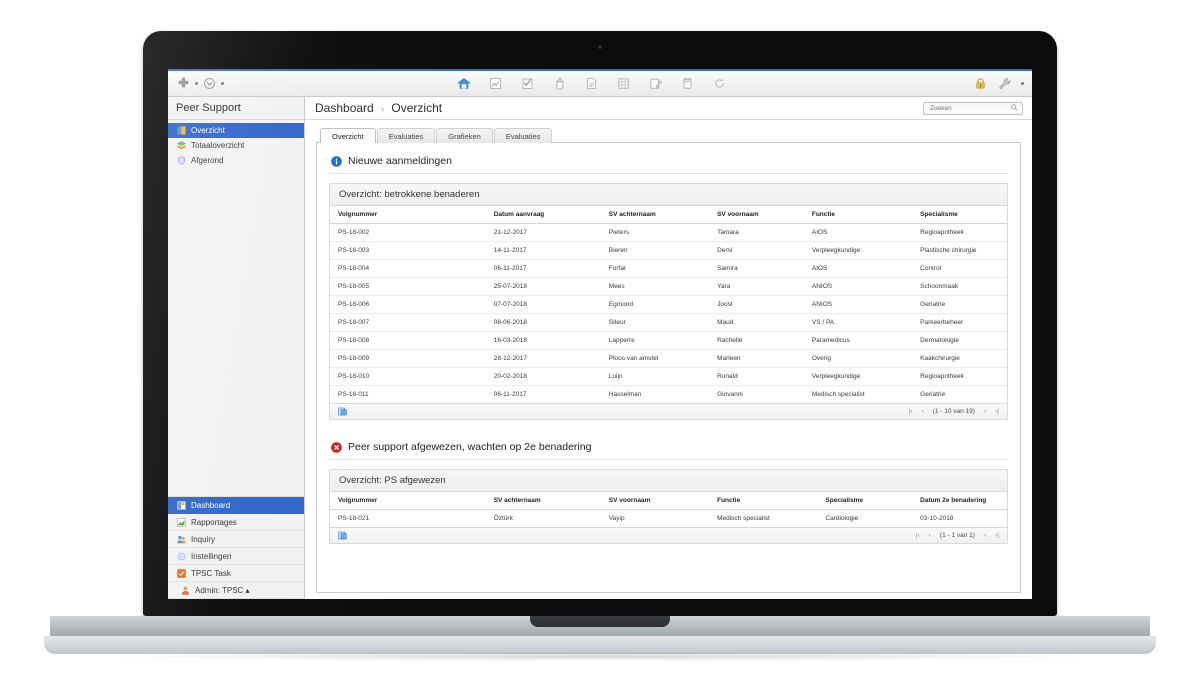  I want to click on hand-pointer-icon, so click(559, 83).